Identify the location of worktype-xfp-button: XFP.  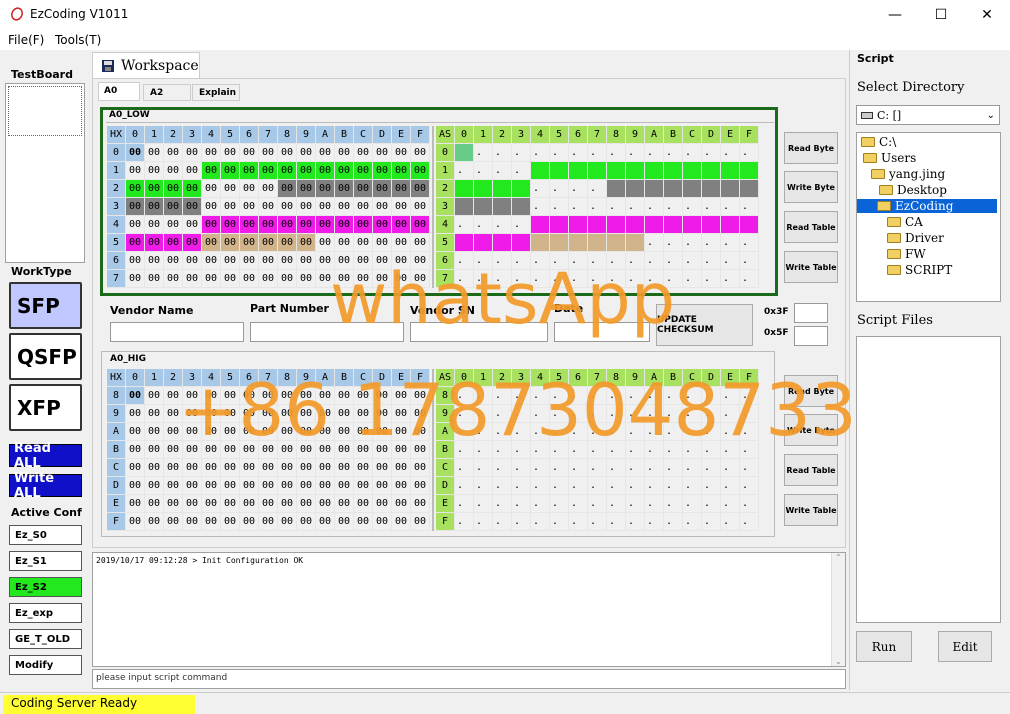
(45, 407).